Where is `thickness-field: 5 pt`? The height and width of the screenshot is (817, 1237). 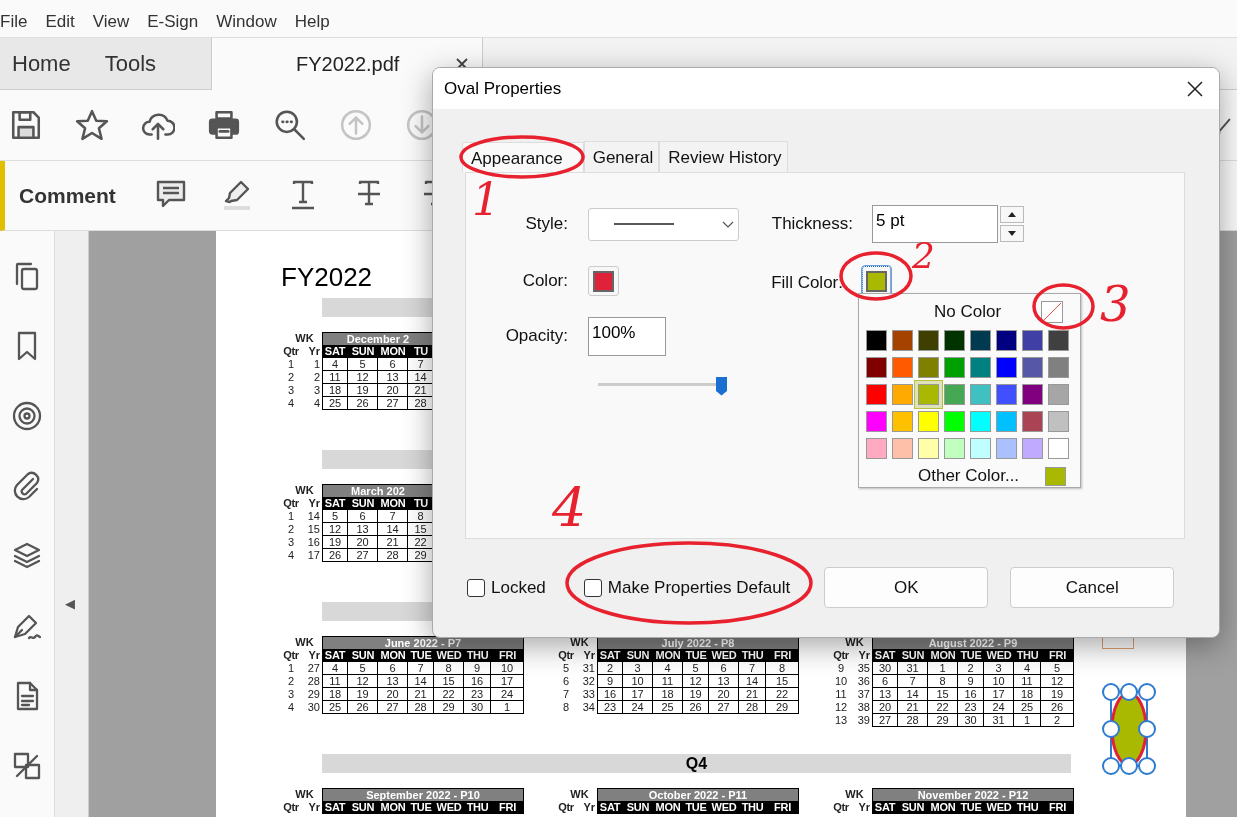
thickness-field: 5 pt is located at coordinates (935, 224).